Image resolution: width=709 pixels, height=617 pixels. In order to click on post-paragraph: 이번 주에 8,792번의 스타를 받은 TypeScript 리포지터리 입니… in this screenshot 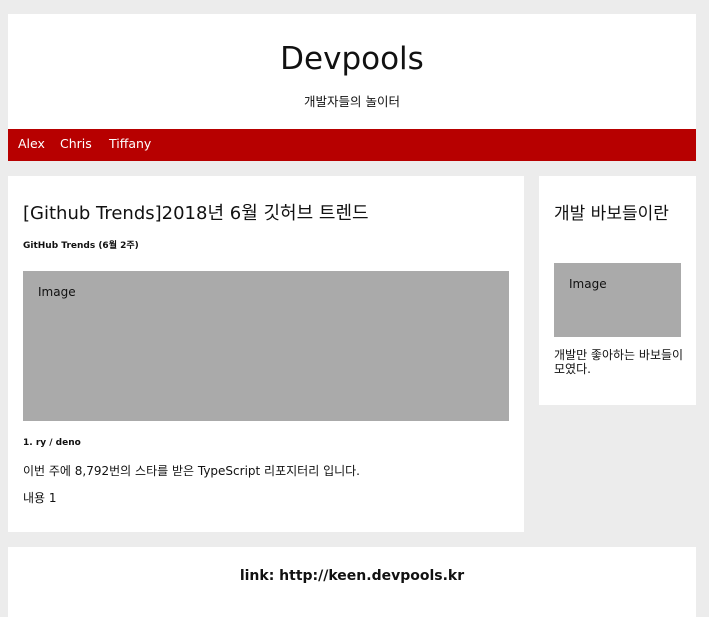, I will do `click(191, 471)`.